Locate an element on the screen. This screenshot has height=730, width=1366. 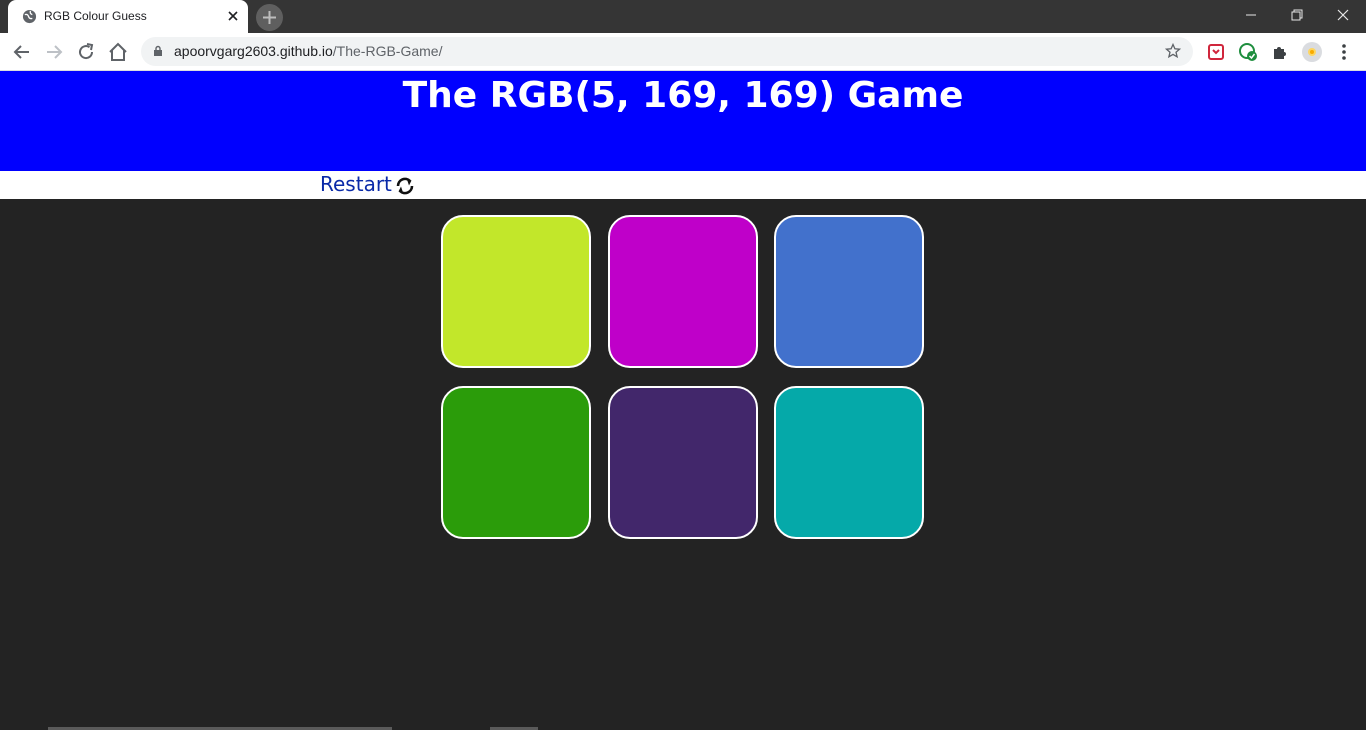
new-tab-button is located at coordinates (269, 17).